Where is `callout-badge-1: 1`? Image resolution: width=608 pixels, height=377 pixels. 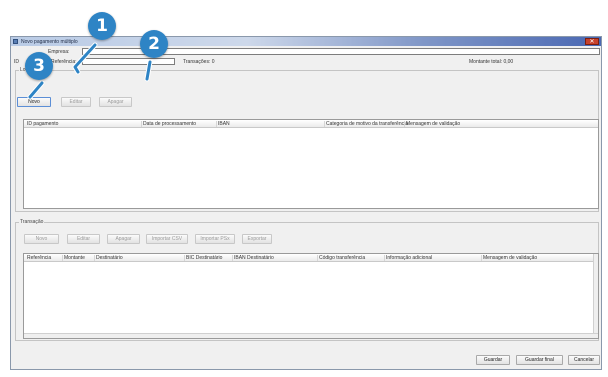 callout-badge-1: 1 is located at coordinates (102, 26).